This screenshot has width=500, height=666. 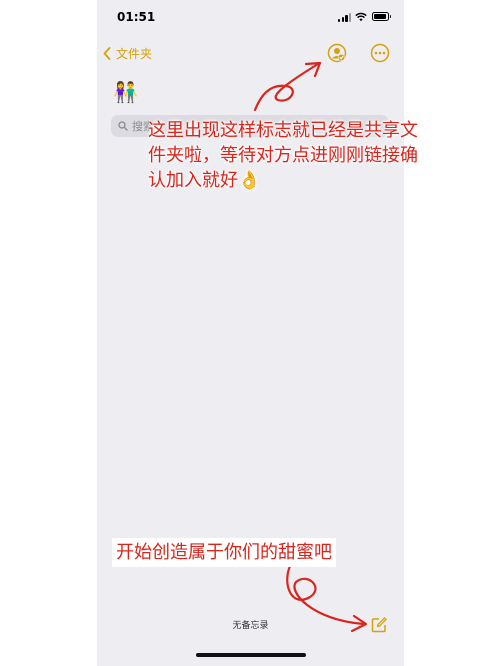 What do you see at coordinates (283, 155) in the screenshot?
I see `annotation-caption-top: 这里出现这样标志就已经是共享文件夹啦，等待对方点进刚刚链接确认加入就好👌` at bounding box center [283, 155].